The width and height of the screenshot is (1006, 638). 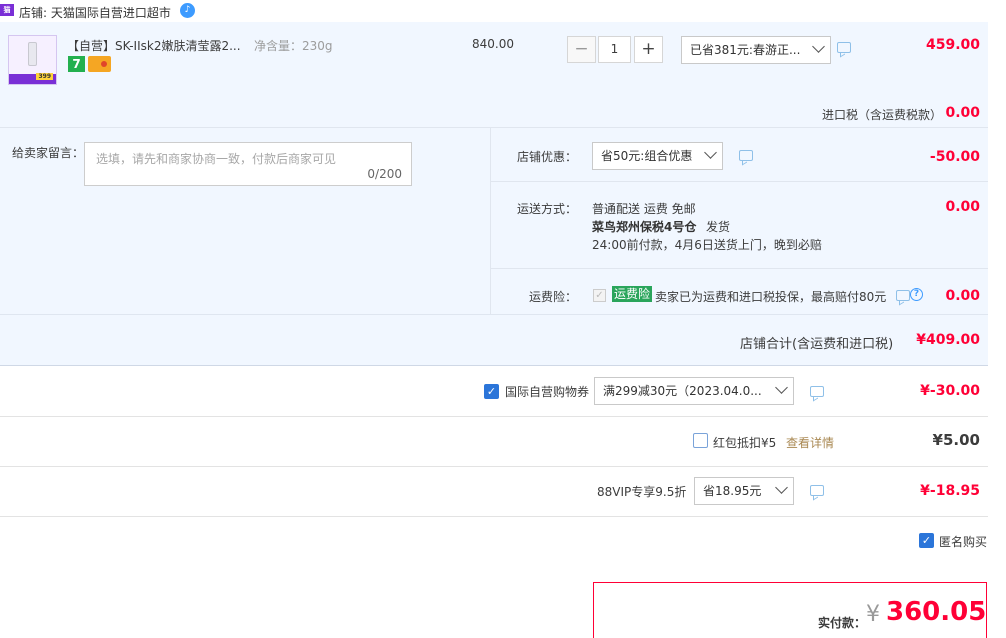 What do you see at coordinates (187, 10) in the screenshot?
I see `wangwang-chat-icon: ♪` at bounding box center [187, 10].